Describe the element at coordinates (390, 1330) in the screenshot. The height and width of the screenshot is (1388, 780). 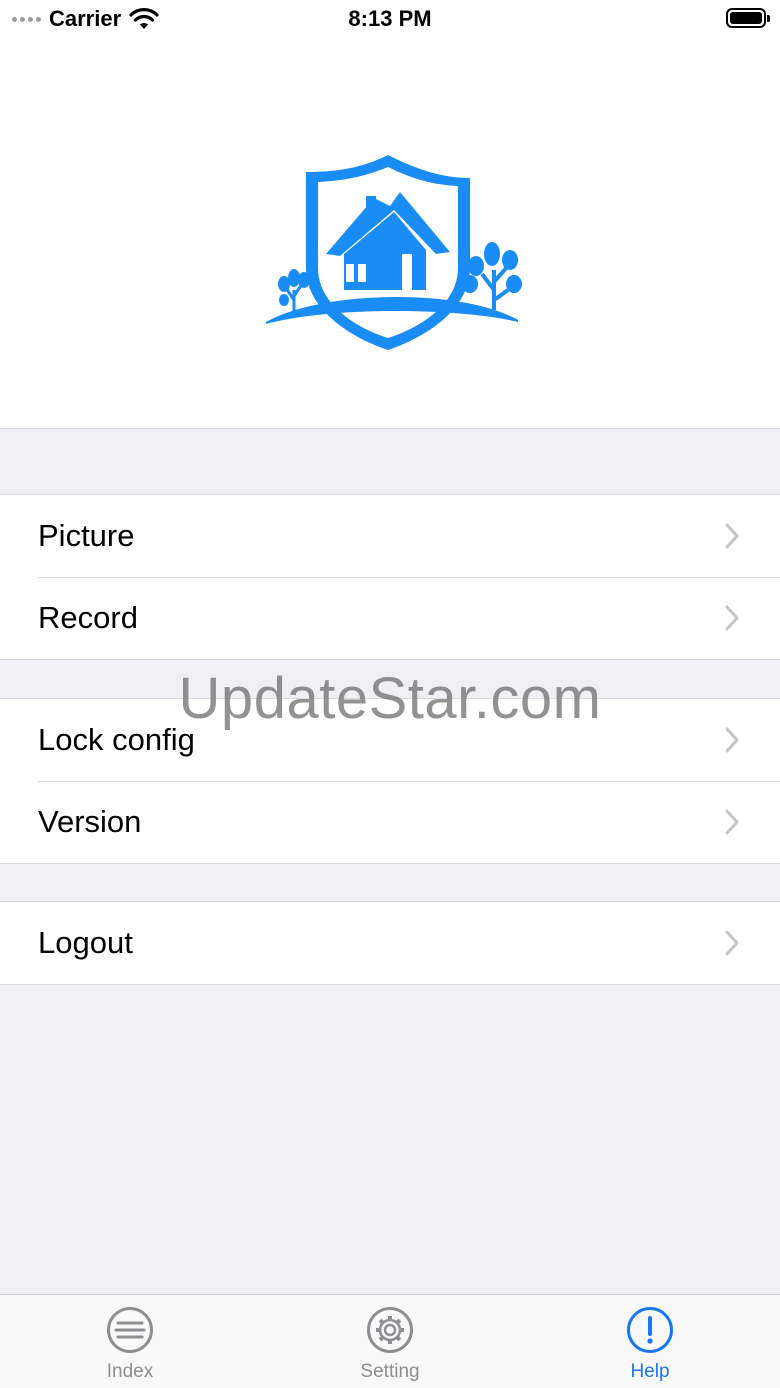
I see `gear-icon` at that location.